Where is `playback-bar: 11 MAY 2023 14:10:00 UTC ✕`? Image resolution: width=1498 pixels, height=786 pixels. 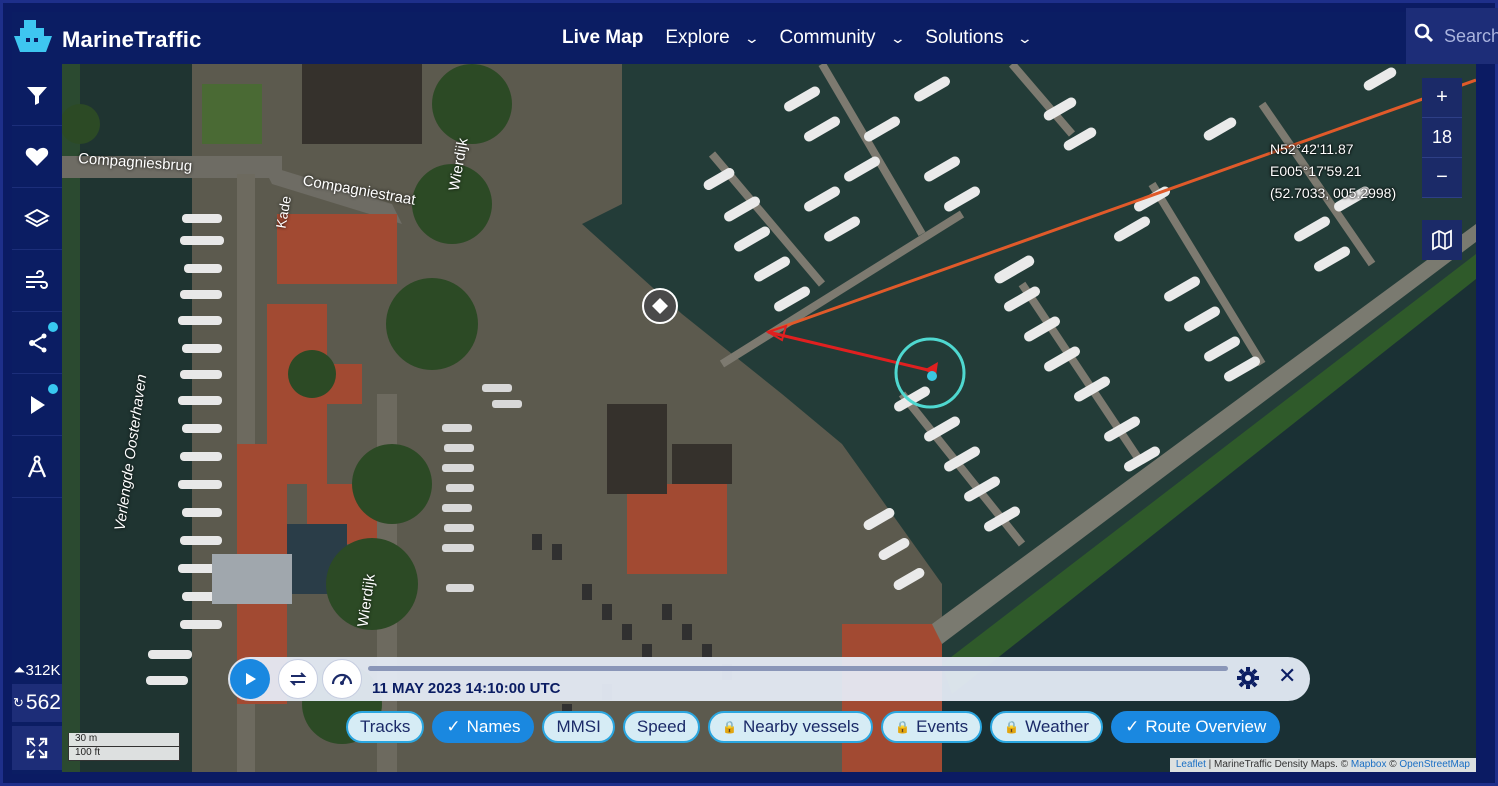 playback-bar: 11 MAY 2023 14:10:00 UTC ✕ is located at coordinates (769, 679).